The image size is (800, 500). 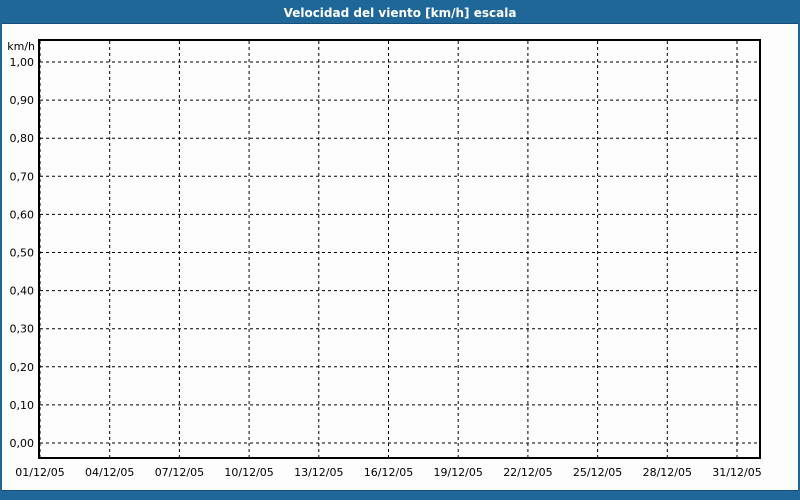 What do you see at coordinates (179, 472) in the screenshot?
I see `x-tick-label: 07/12/05` at bounding box center [179, 472].